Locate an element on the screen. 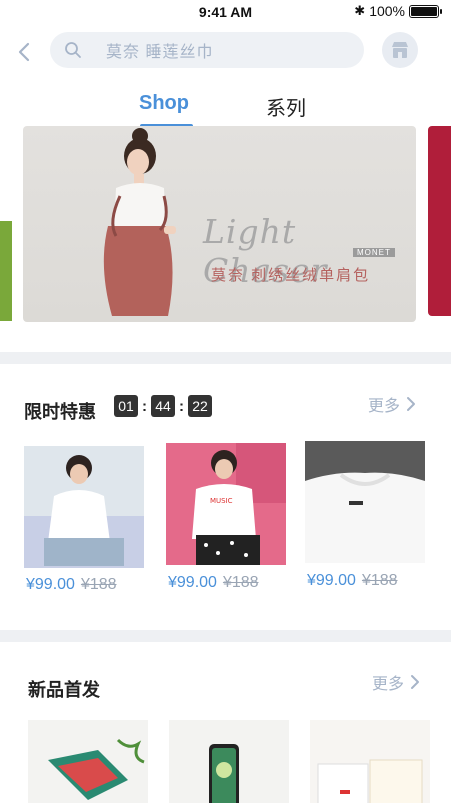 The width and height of the screenshot is (451, 803). store-icon is located at coordinates (400, 50).